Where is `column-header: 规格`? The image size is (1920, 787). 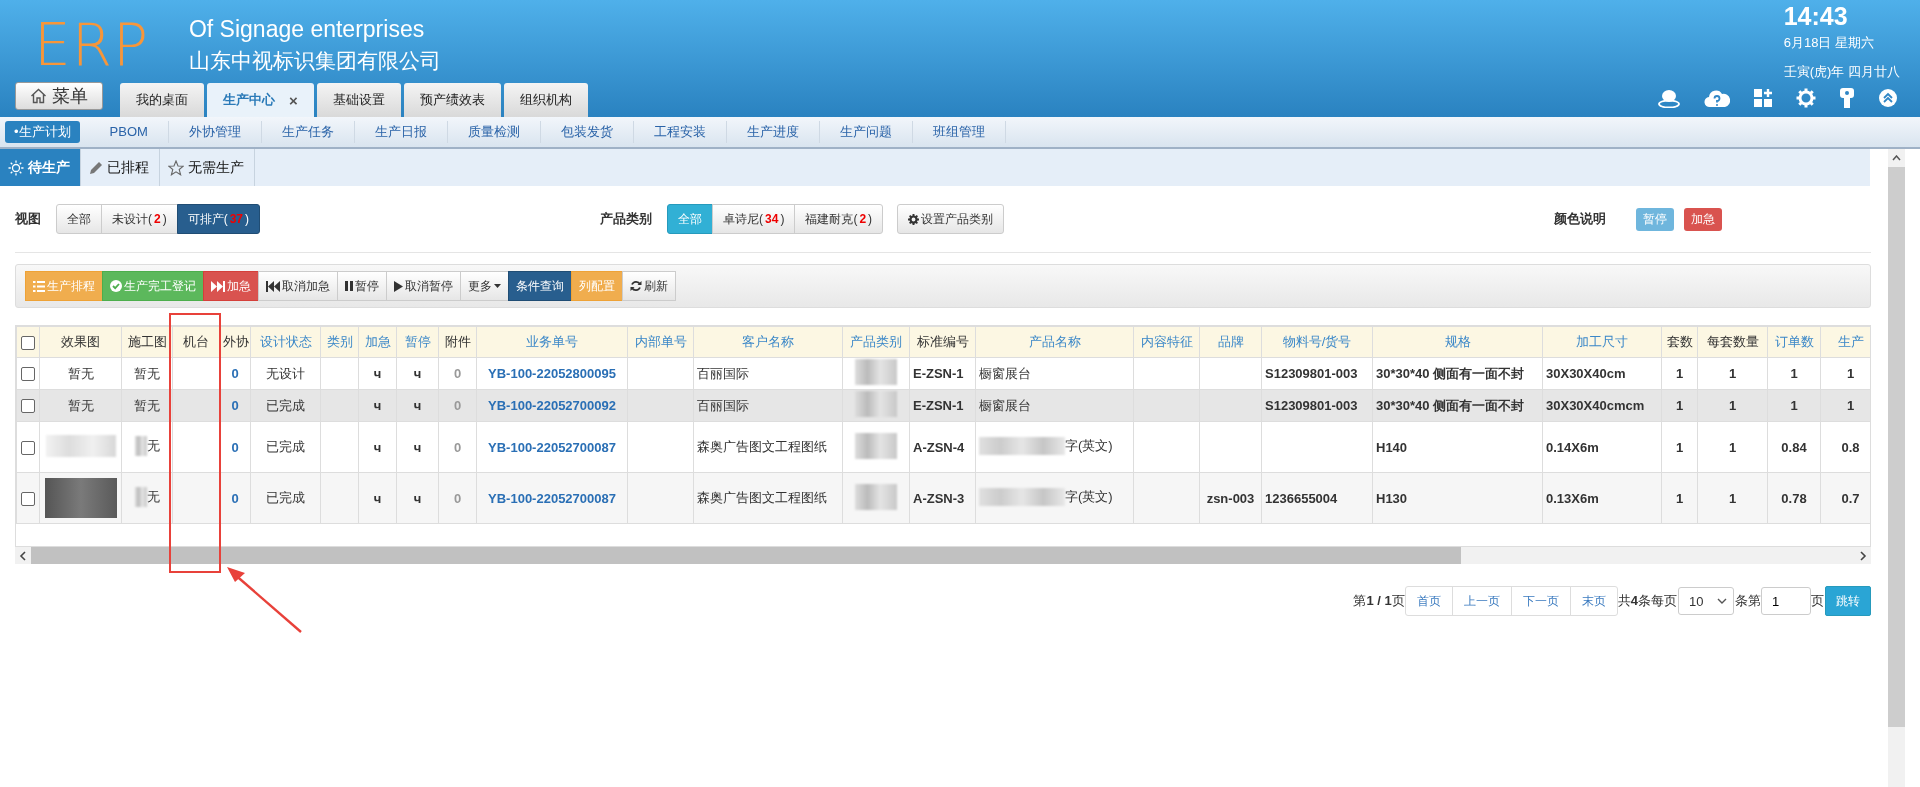
column-header: 规格 is located at coordinates (1457, 341).